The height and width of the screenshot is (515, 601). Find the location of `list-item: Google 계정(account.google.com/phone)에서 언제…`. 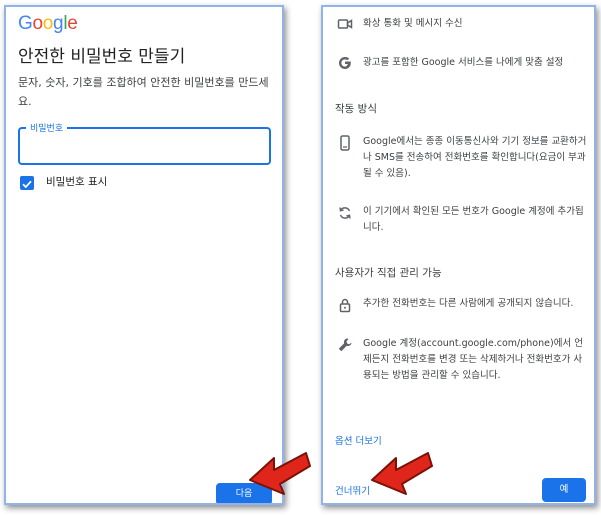

list-item: Google 계정(account.google.com/phone)에서 언제… is located at coordinates (473, 359).